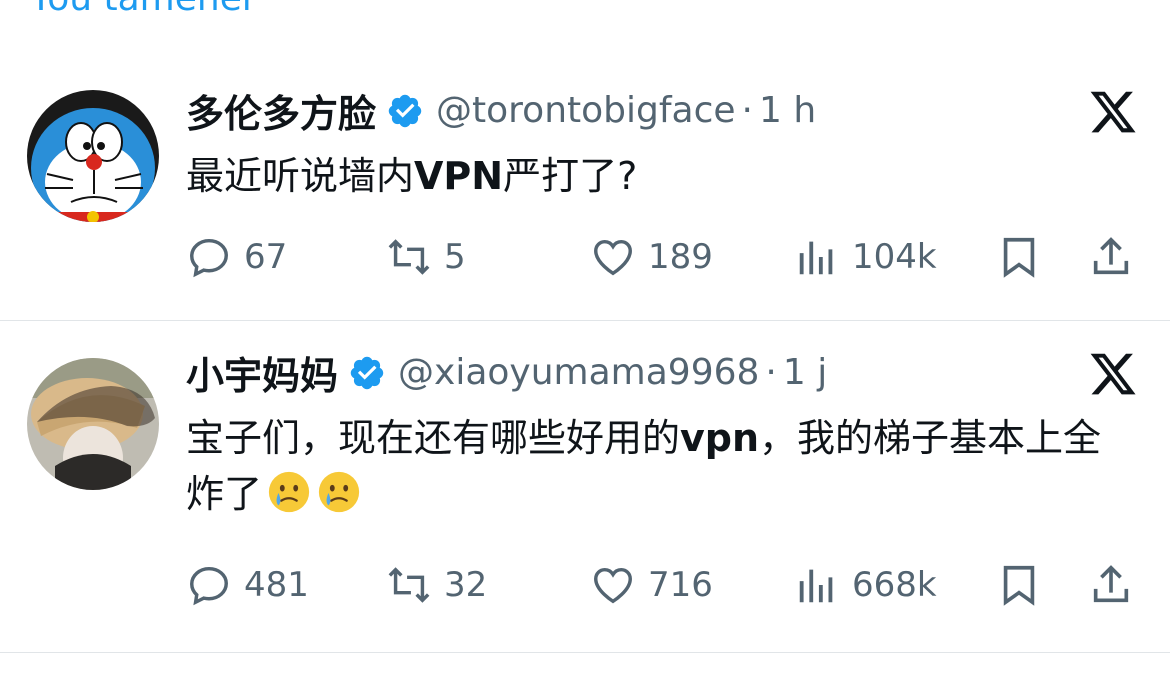 The height and width of the screenshot is (677, 1170). Describe the element at coordinates (578, 372) in the screenshot. I see `user-handle: @xiaoyumama9968` at that location.